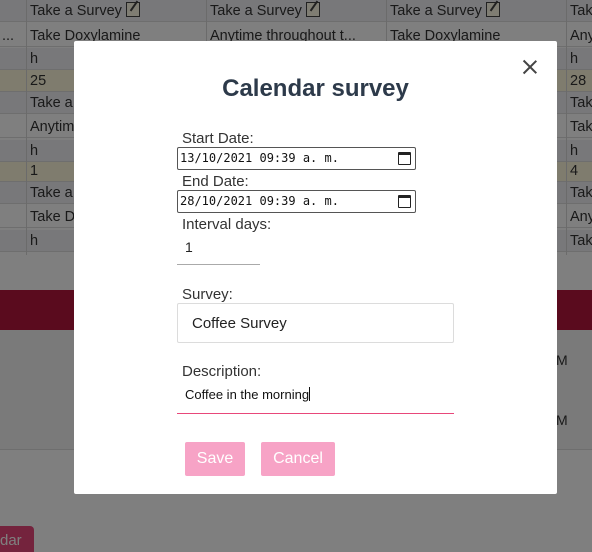  Describe the element at coordinates (215, 459) in the screenshot. I see `save-button: Save` at that location.